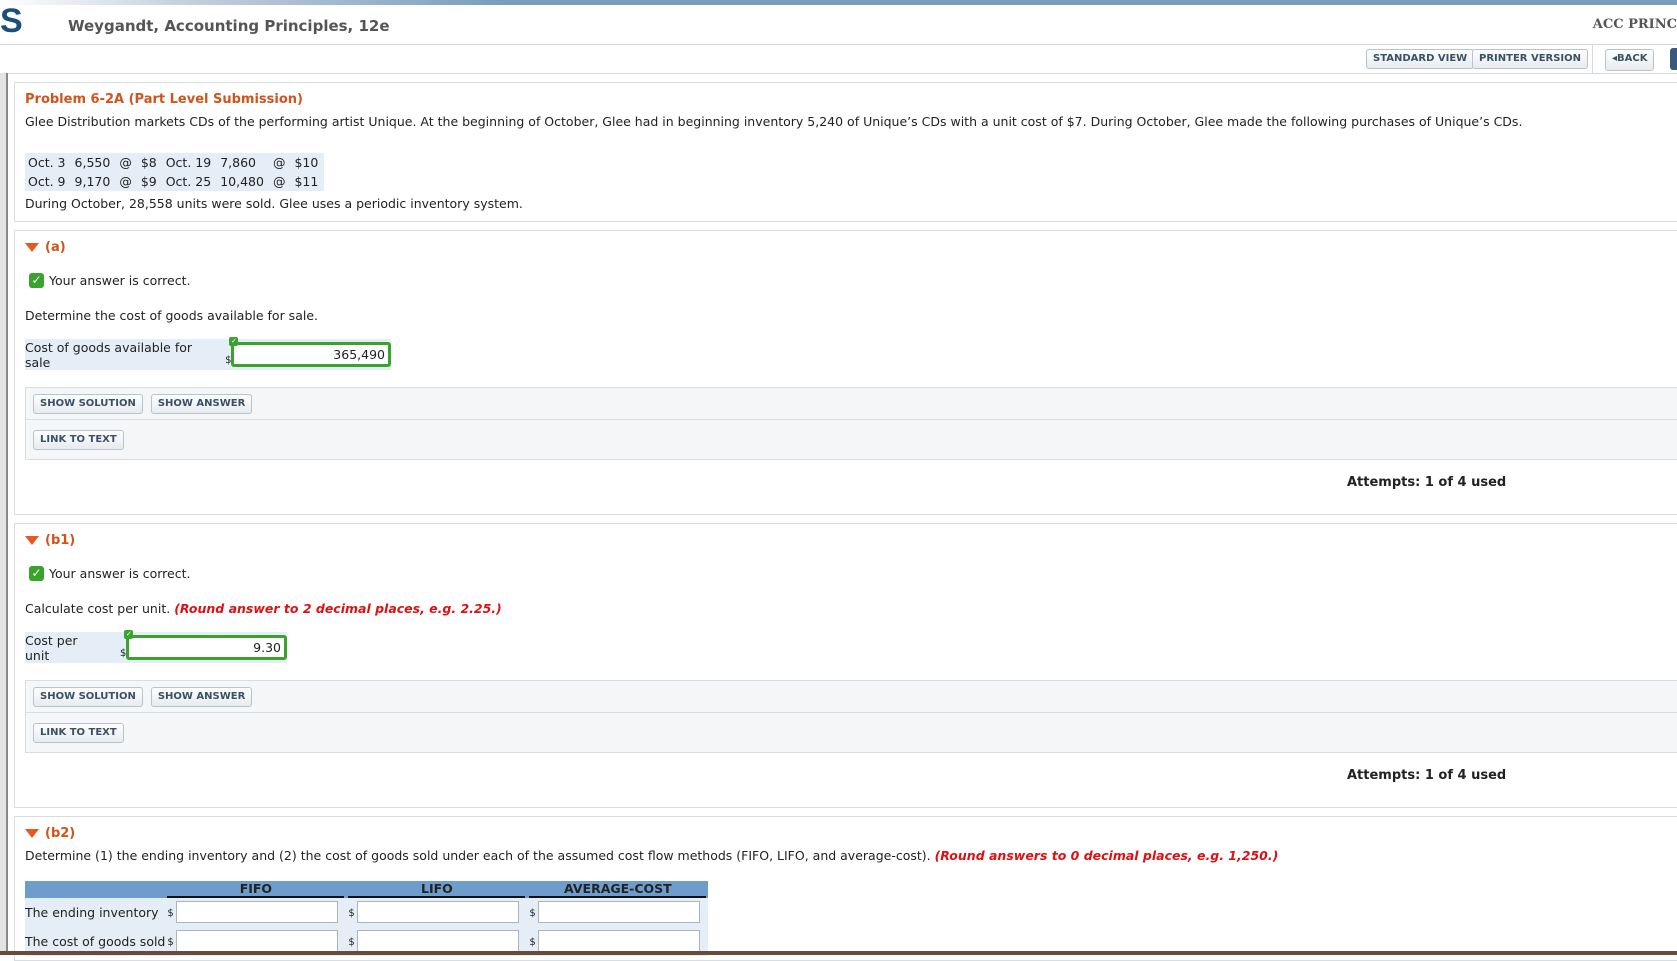  I want to click on course-title: ACC PRINC, so click(1634, 24).